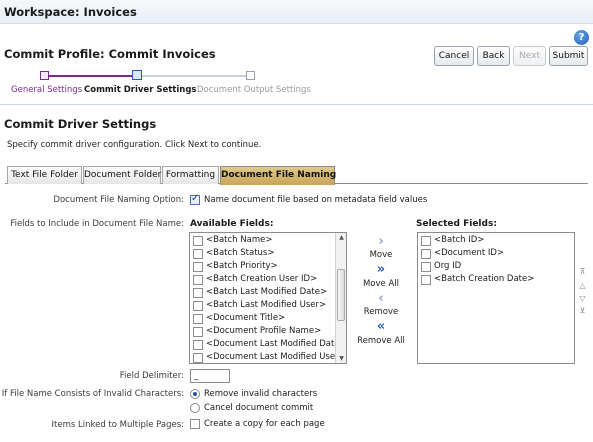 The image size is (593, 442). Describe the element at coordinates (529, 56) in the screenshot. I see `next-button: Next` at that location.